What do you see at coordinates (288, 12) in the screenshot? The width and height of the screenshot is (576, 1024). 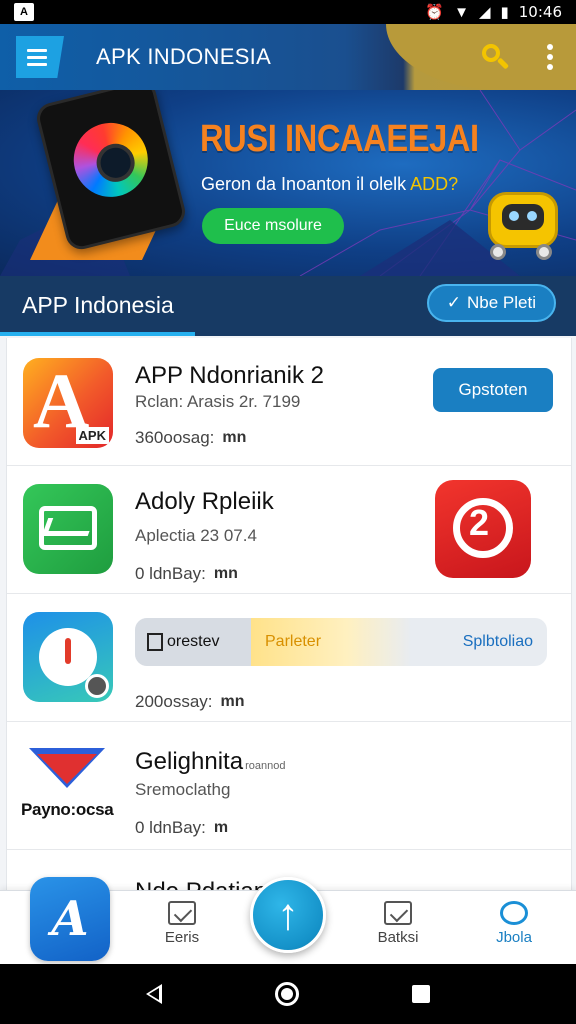 I see `status-bar: A ⏰ ▼ ◢ ▮ 10:46` at bounding box center [288, 12].